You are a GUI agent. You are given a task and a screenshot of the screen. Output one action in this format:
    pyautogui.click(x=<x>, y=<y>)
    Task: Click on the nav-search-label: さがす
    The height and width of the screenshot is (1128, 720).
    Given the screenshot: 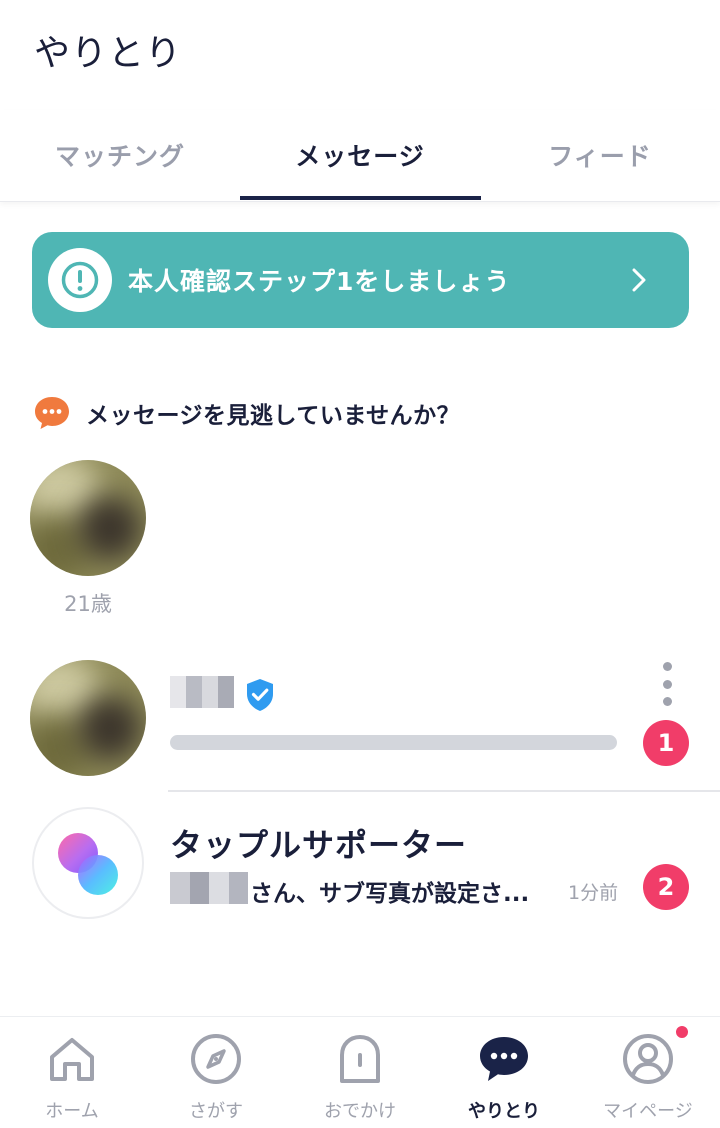 What is the action you would take?
    pyautogui.click(x=216, y=1111)
    